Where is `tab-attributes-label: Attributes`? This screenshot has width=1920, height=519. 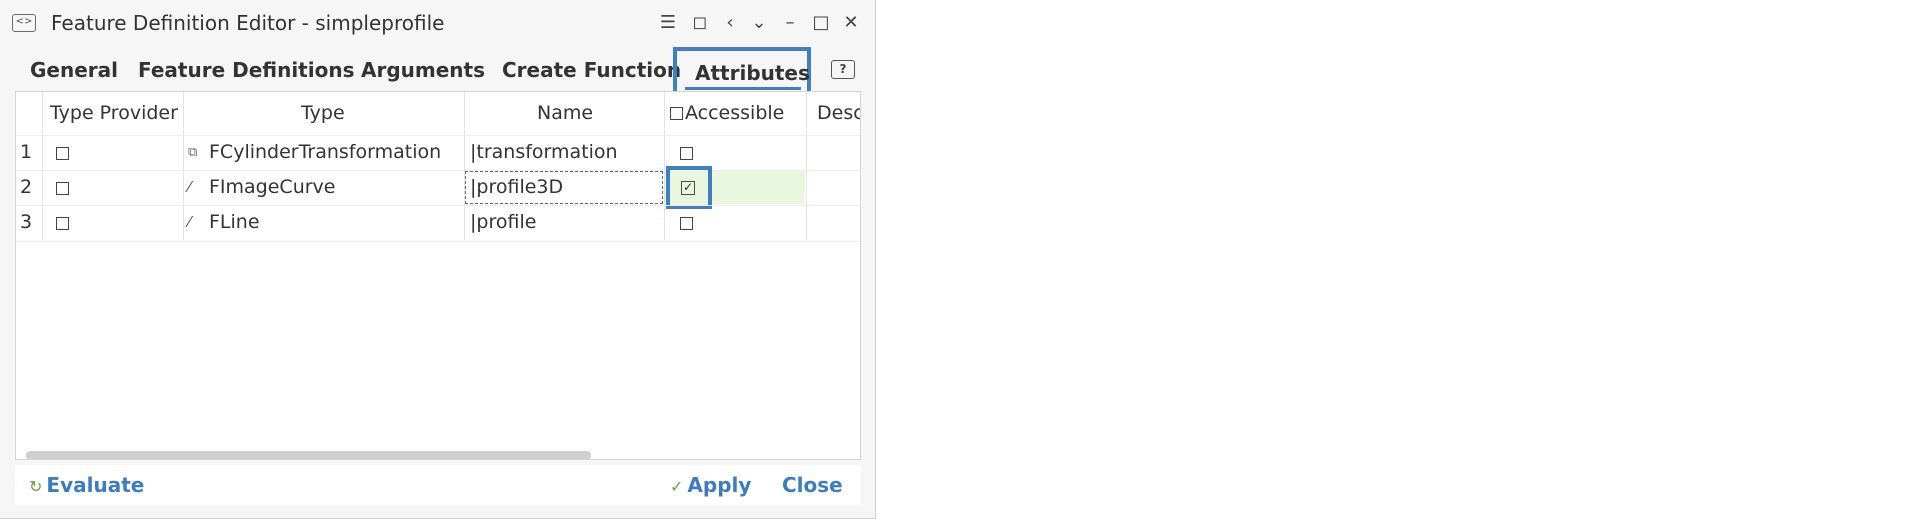
tab-attributes-label: Attributes is located at coordinates (752, 73).